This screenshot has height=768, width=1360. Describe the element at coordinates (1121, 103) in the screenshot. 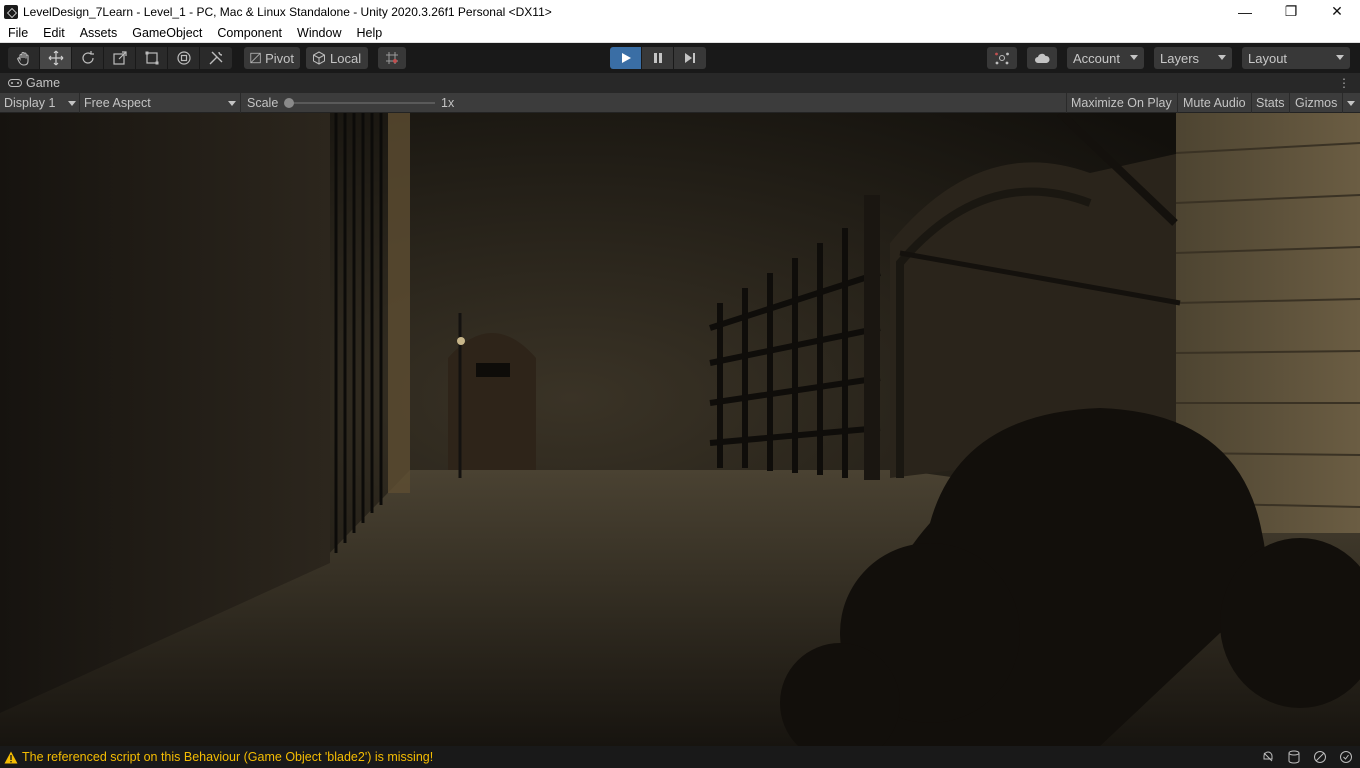

I see `maximize-on-play-toggle: Maximize On Play` at that location.